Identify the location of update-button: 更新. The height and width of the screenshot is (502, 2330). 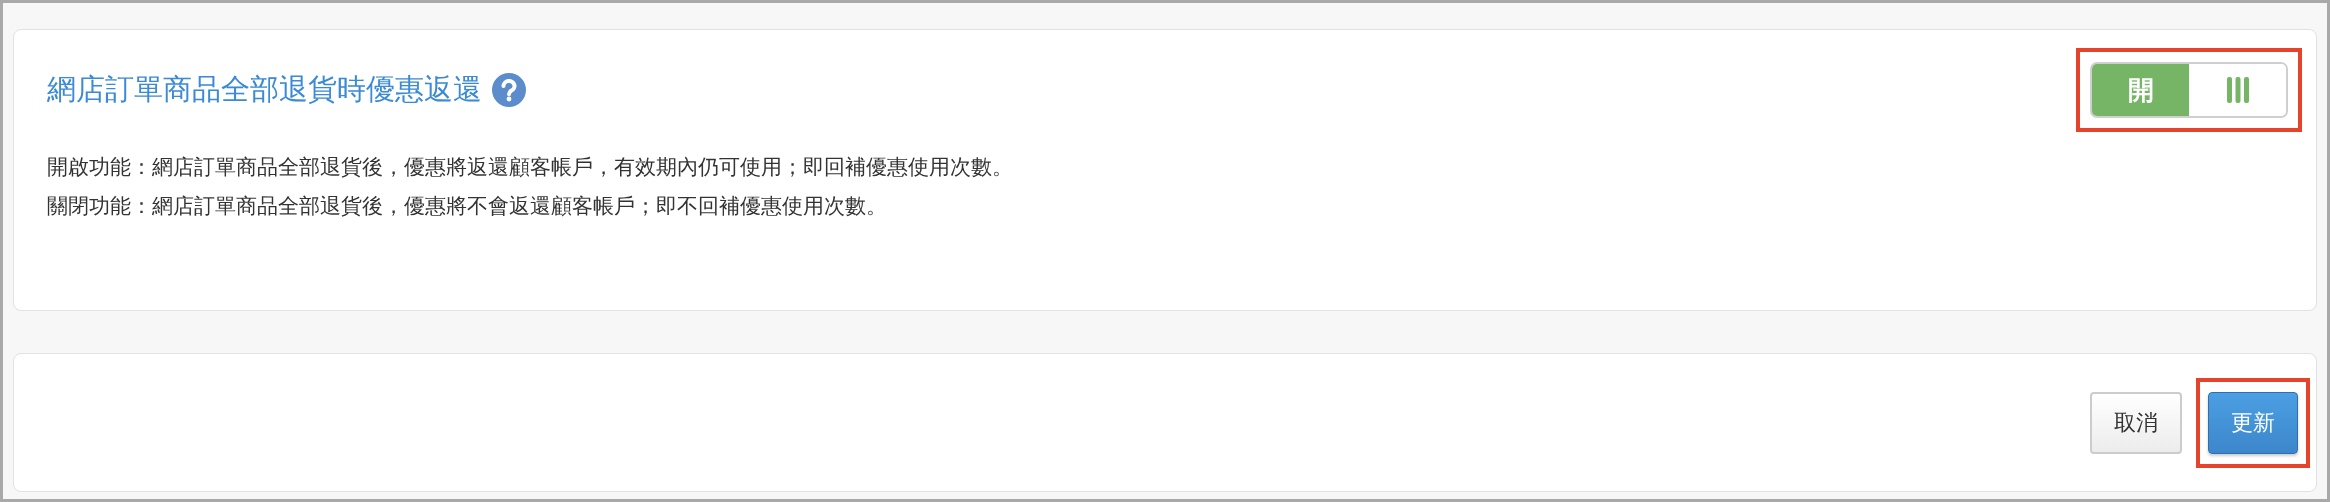
(2253, 422).